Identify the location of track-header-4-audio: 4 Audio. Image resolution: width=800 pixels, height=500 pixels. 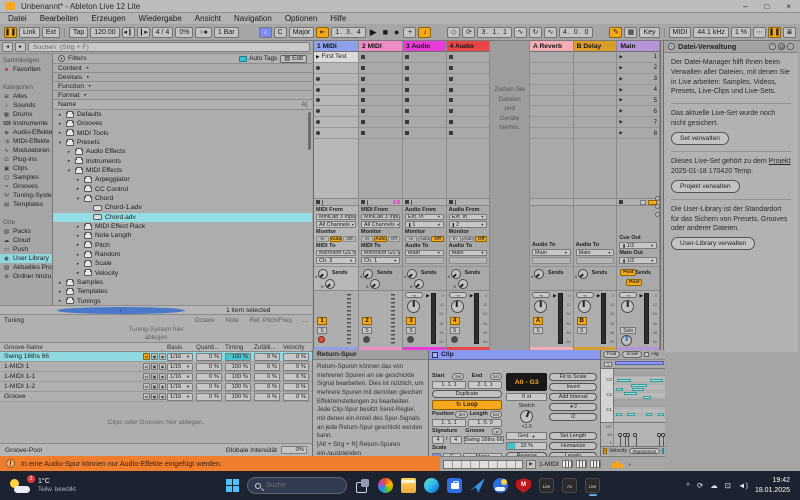
(468, 46).